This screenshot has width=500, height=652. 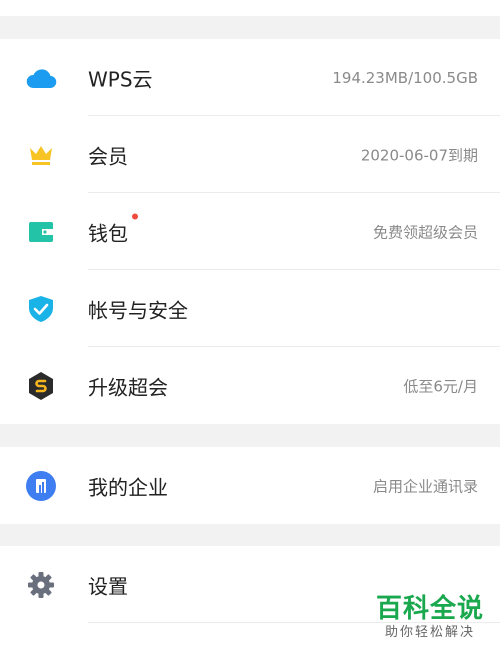 I want to click on enterprise-icon, so click(x=41, y=486).